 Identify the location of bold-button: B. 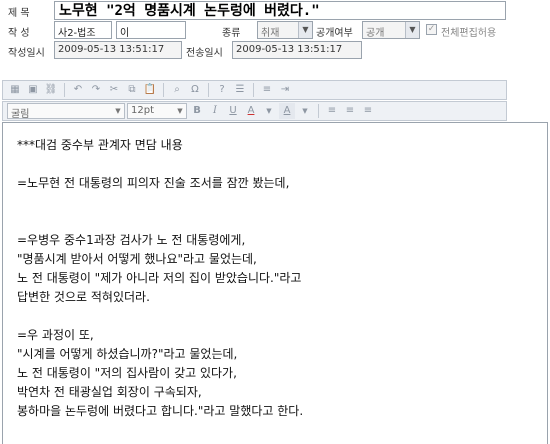
(197, 111).